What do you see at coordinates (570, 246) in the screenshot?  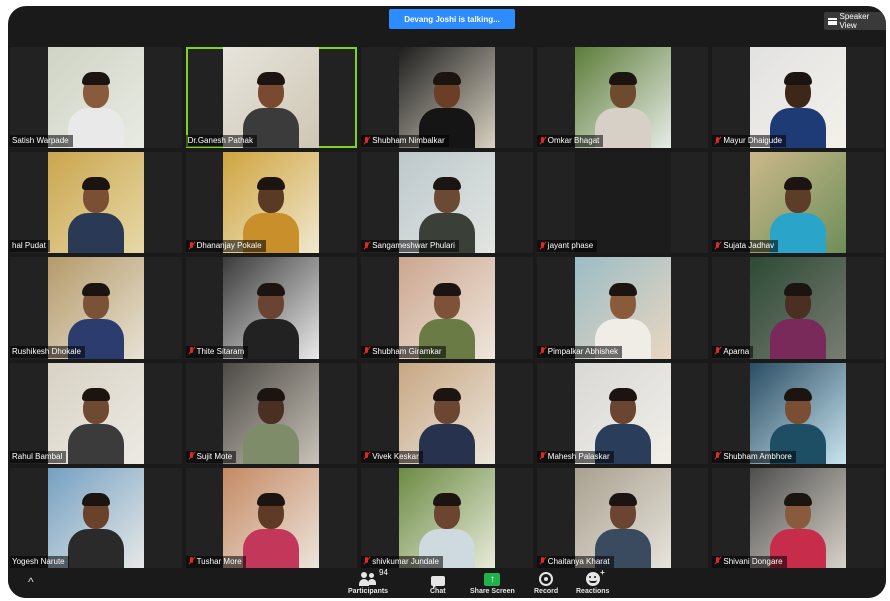 I see `participant-name: jayant phase` at bounding box center [570, 246].